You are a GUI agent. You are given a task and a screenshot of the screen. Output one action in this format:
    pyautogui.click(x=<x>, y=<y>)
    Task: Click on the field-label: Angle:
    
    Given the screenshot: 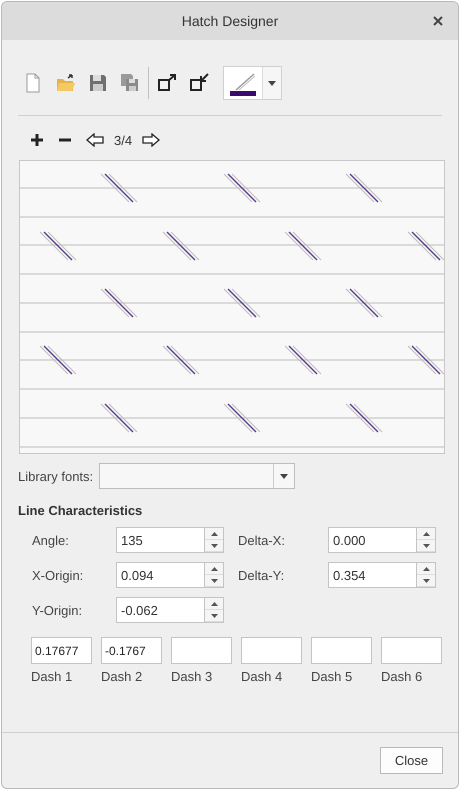 What is the action you would take?
    pyautogui.click(x=51, y=540)
    